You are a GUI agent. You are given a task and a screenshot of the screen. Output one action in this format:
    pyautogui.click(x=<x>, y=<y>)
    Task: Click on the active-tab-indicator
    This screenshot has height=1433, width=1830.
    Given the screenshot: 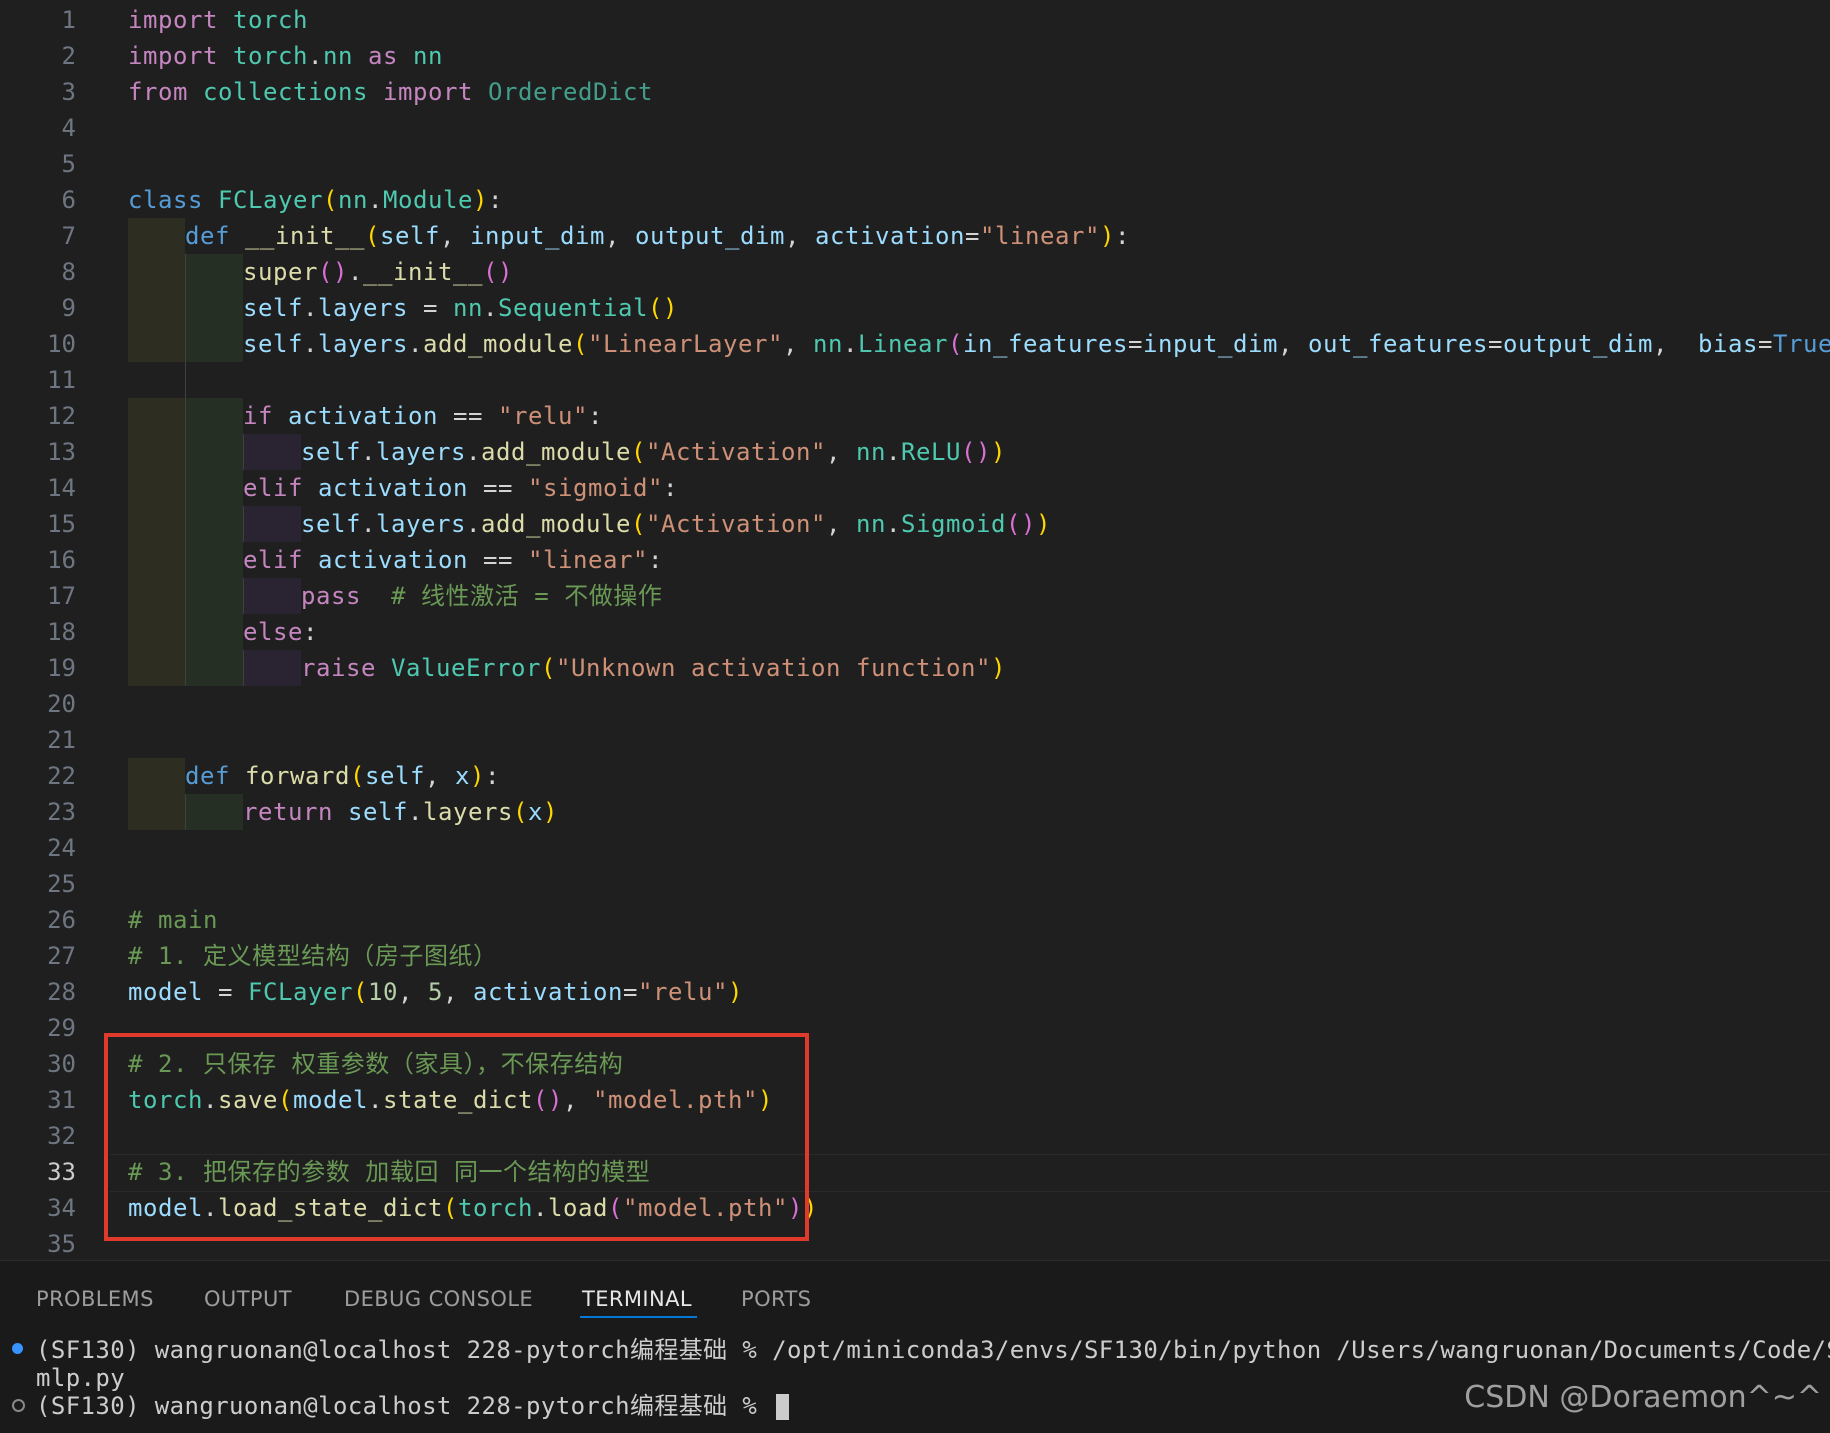 What is the action you would take?
    pyautogui.click(x=638, y=1317)
    